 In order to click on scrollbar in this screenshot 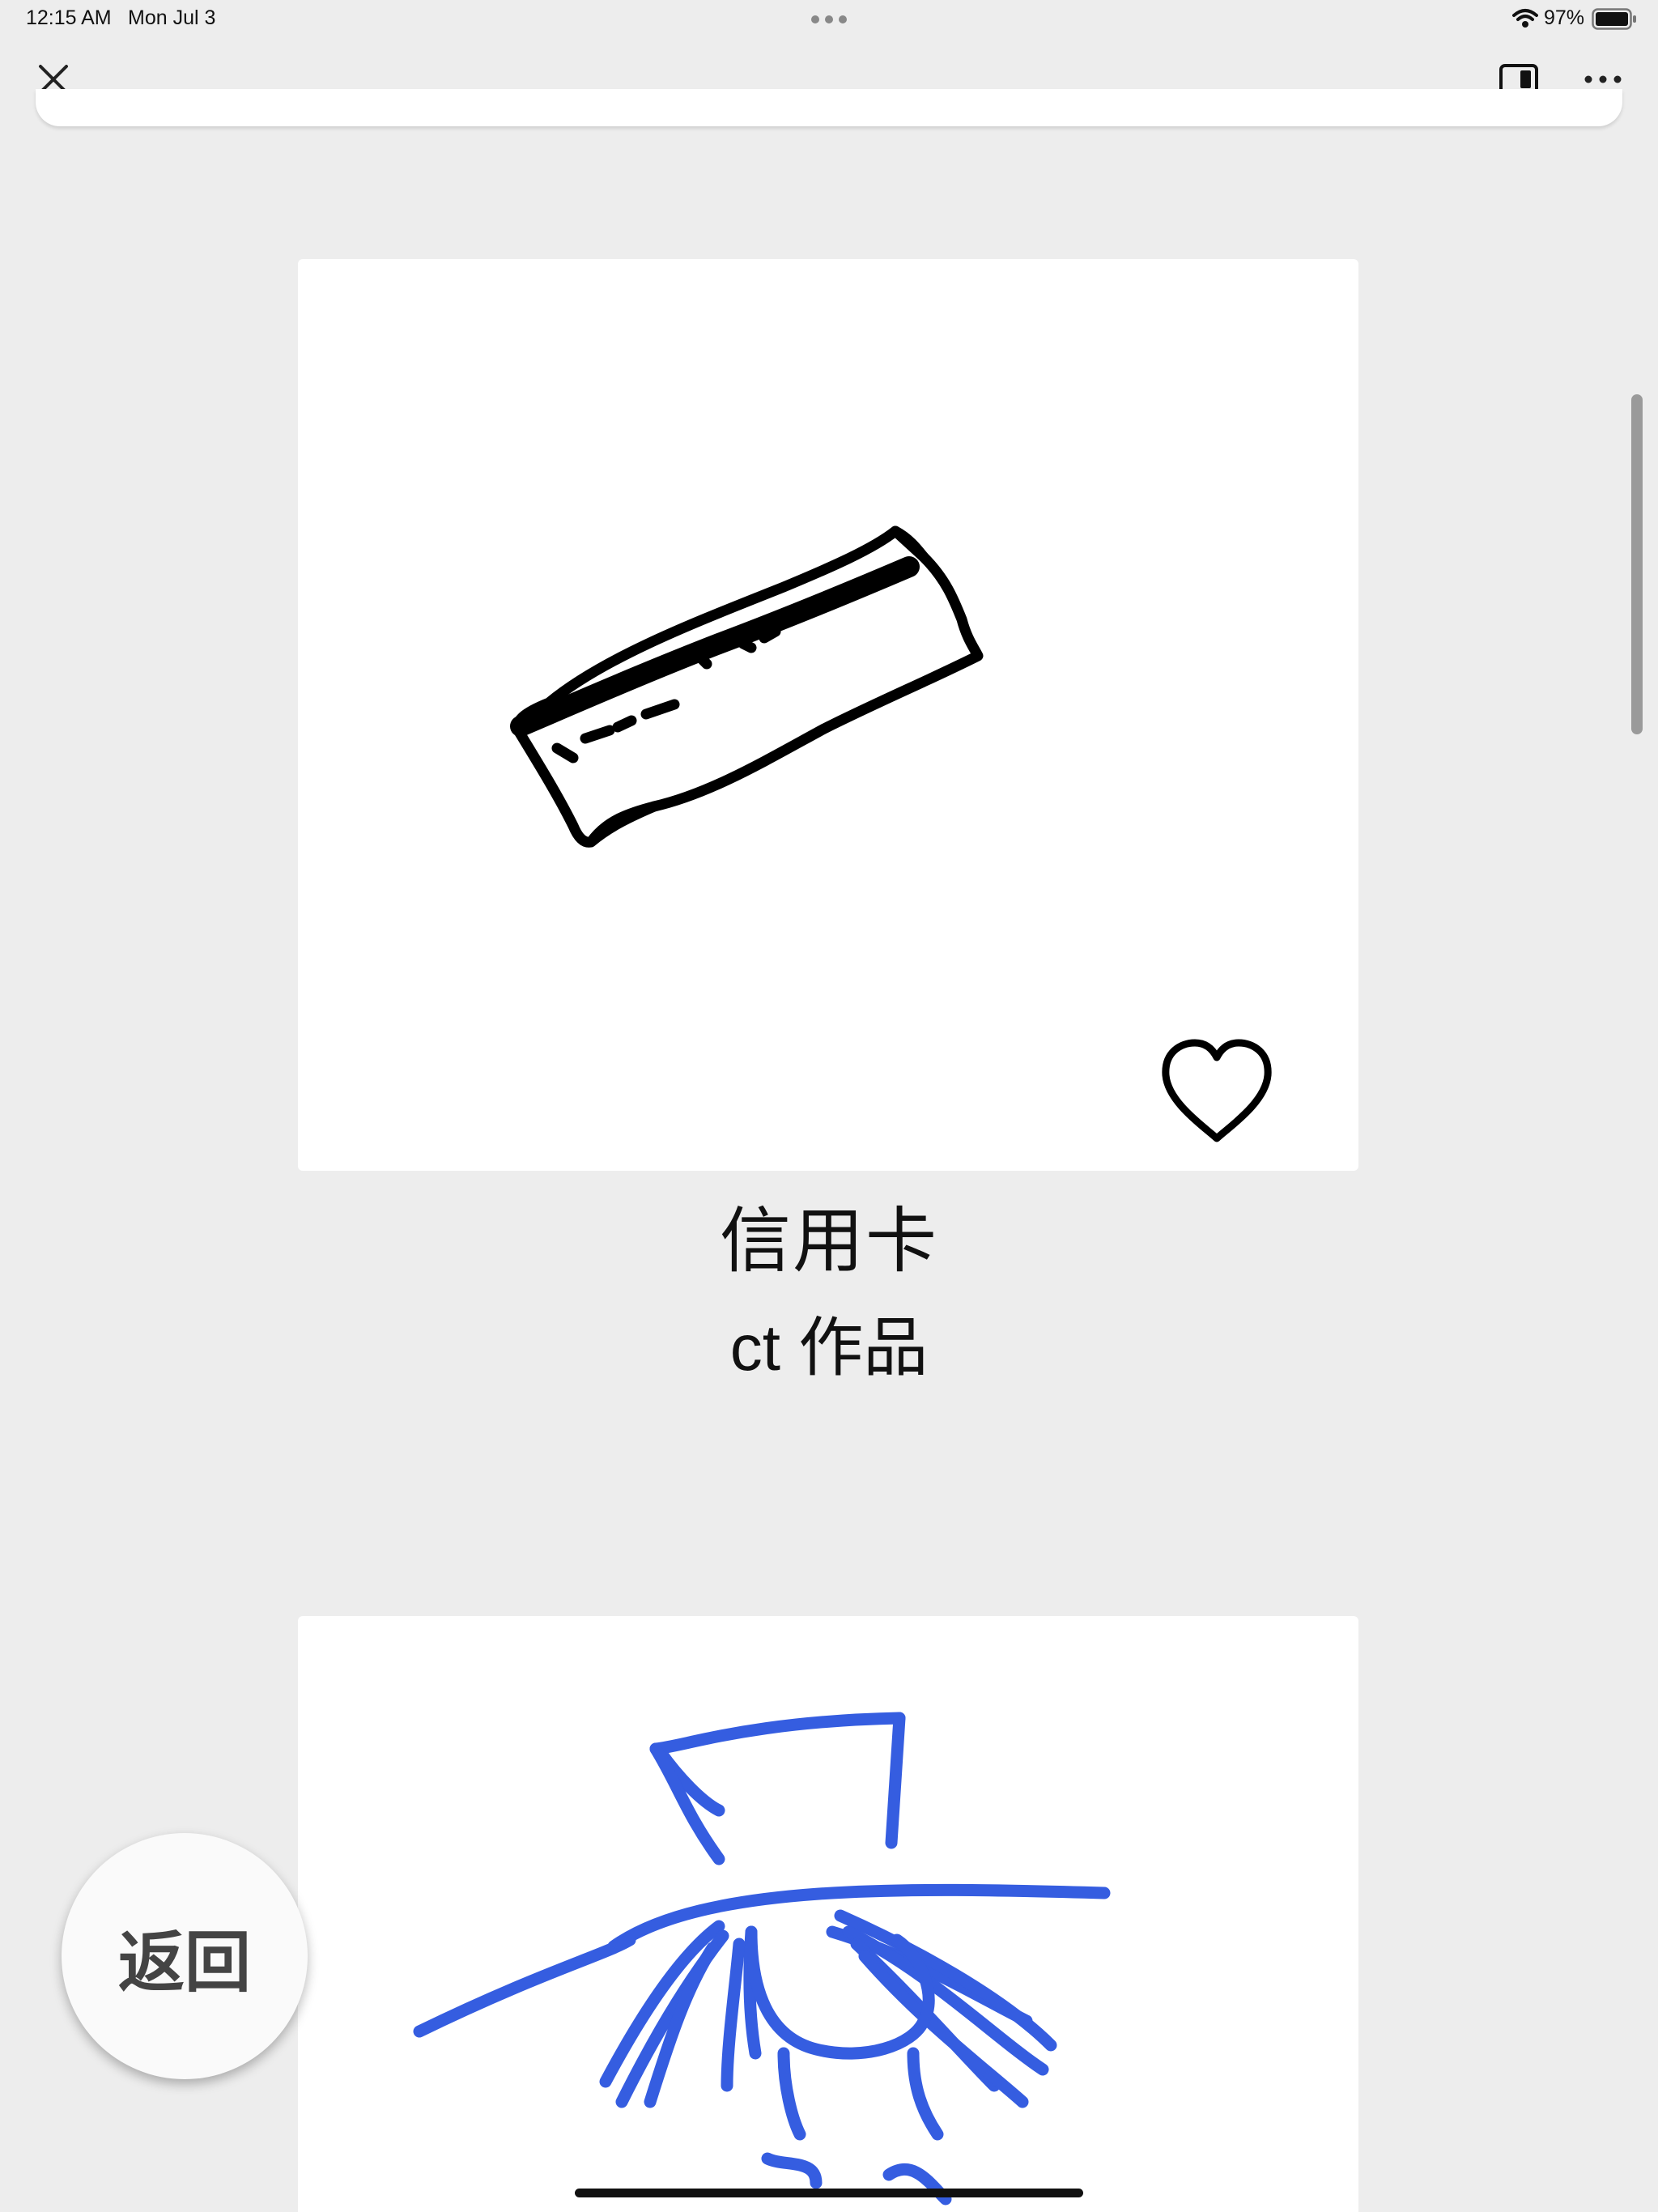, I will do `click(1637, 564)`.